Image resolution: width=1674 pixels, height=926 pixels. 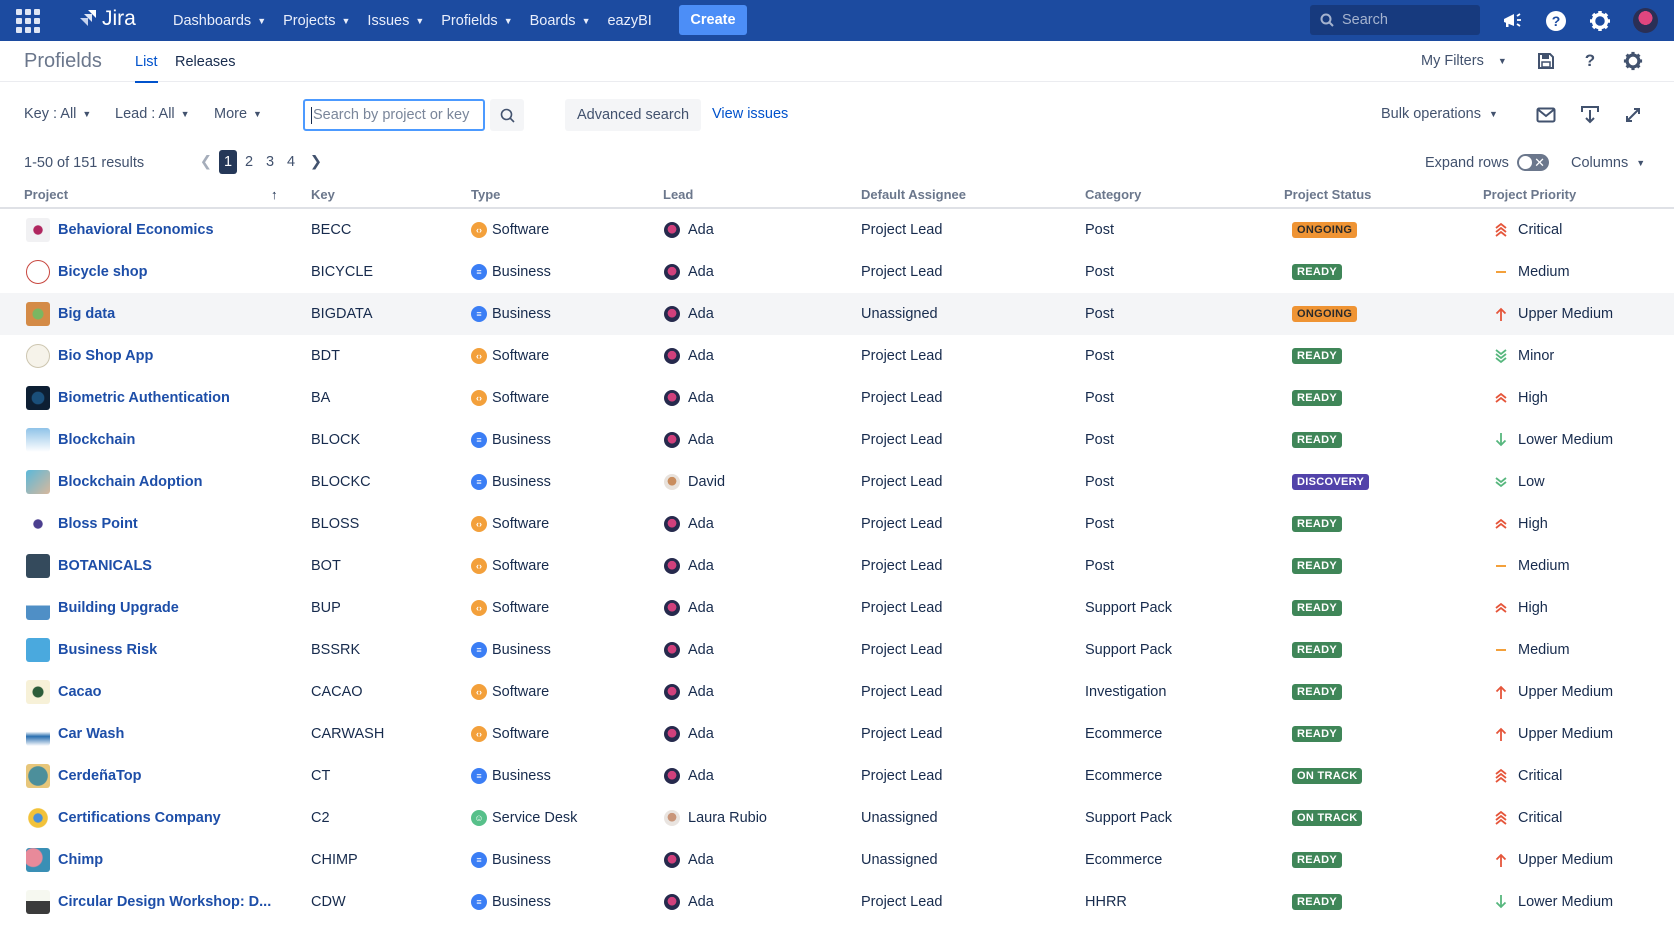 What do you see at coordinates (1645, 20) in the screenshot?
I see `user-avatar` at bounding box center [1645, 20].